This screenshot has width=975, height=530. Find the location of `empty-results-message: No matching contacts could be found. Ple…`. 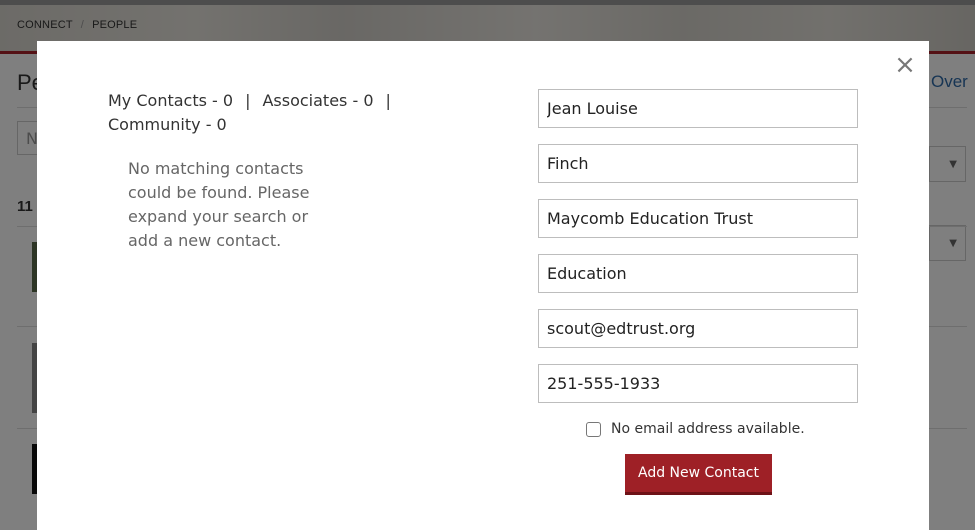

empty-results-message: No matching contacts could be found. Ple… is located at coordinates (219, 204).